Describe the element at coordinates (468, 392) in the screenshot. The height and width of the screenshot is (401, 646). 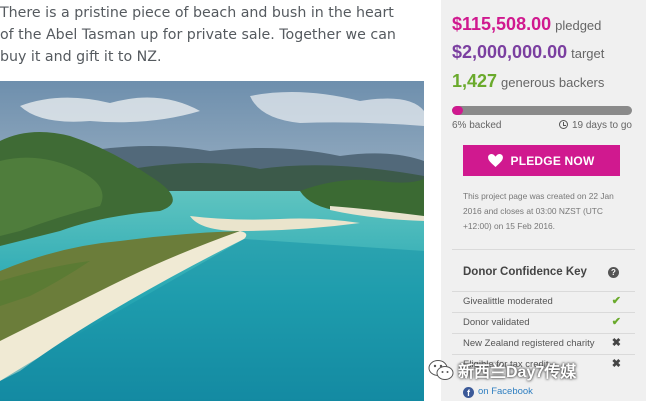
I see `facebook-icon: f` at that location.